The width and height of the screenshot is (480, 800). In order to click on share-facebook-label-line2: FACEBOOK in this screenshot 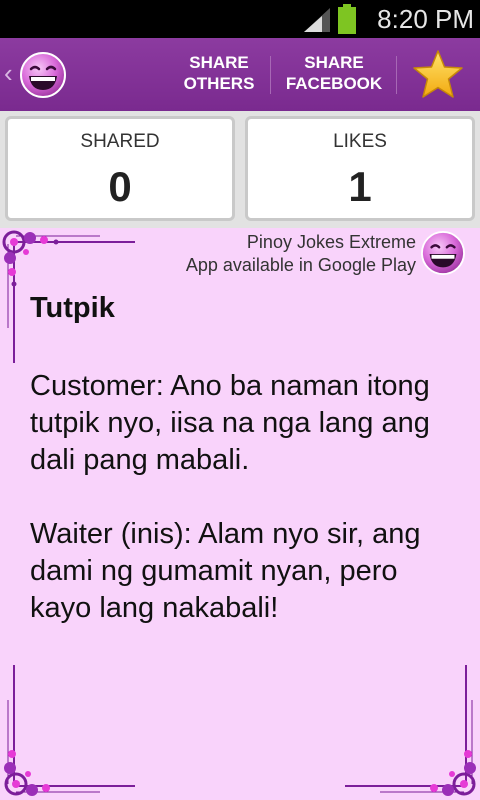, I will do `click(334, 83)`.